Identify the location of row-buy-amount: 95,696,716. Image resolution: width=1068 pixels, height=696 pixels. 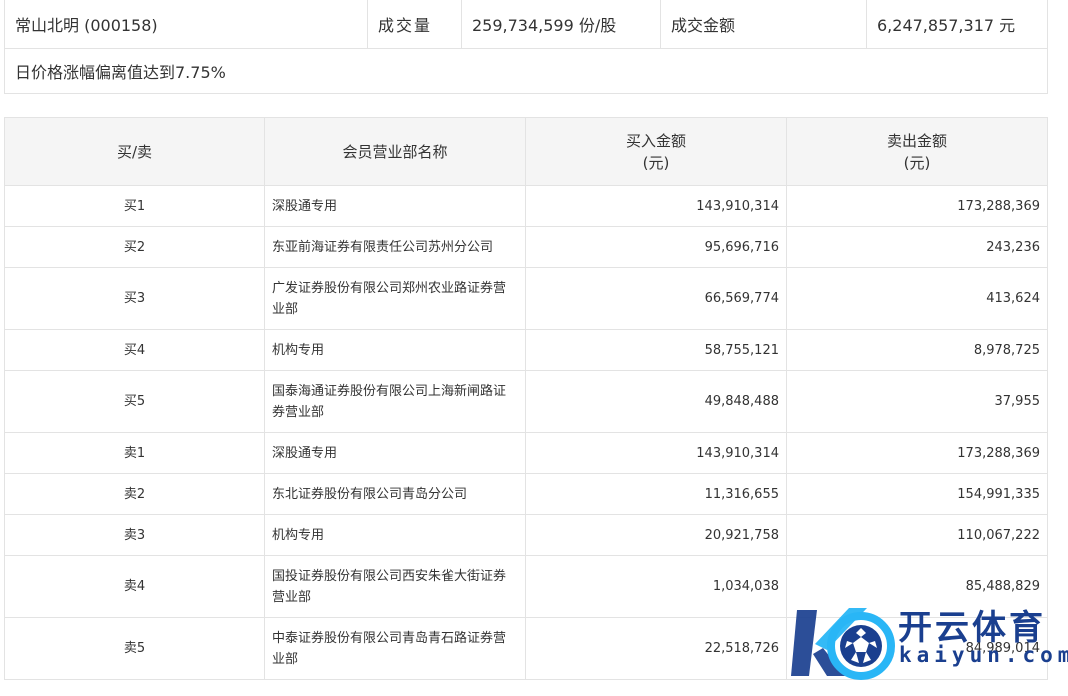
(656, 247).